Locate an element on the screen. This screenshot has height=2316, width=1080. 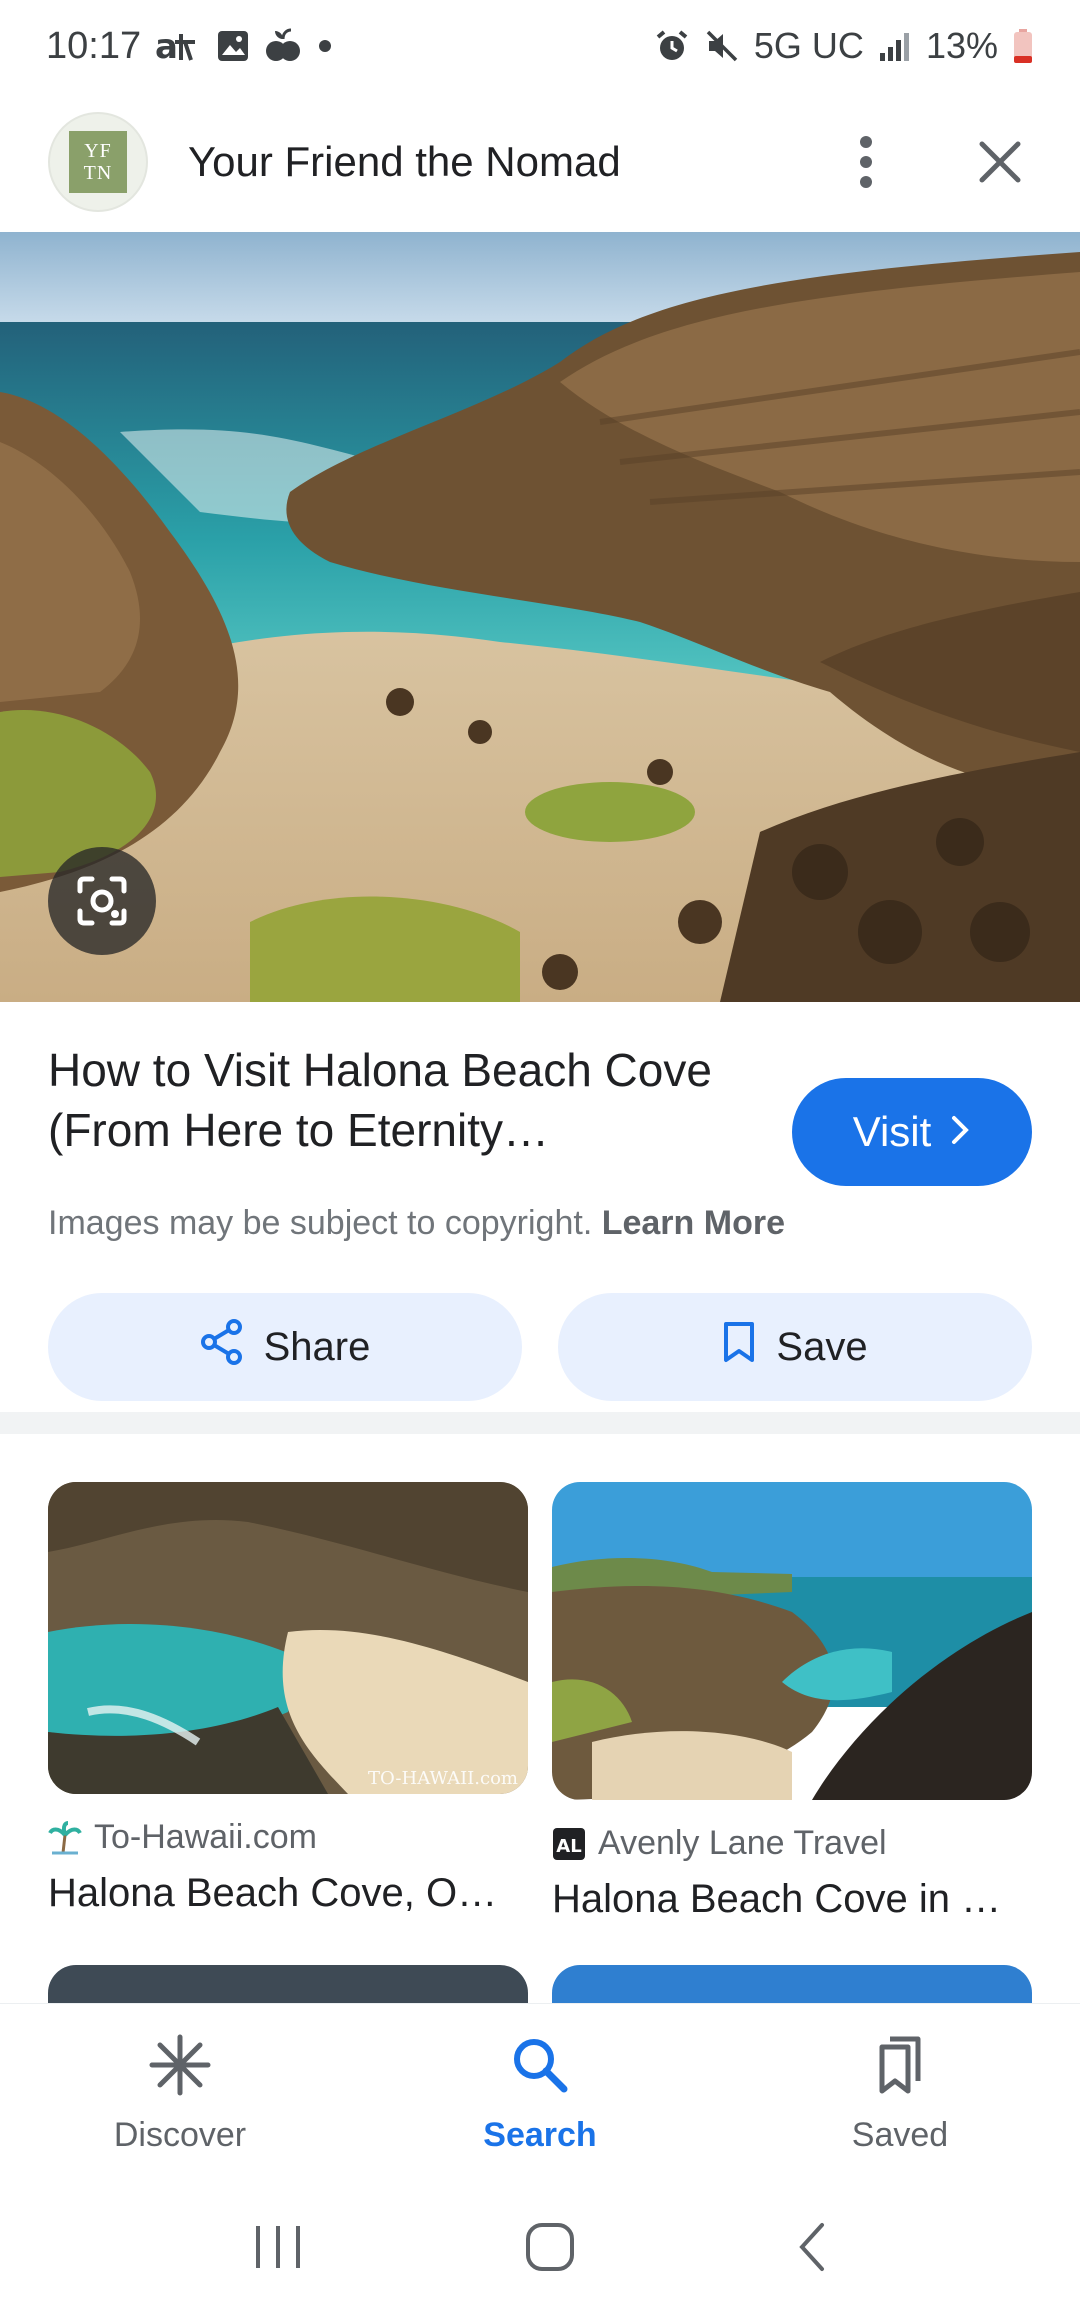
more-vert-icon is located at coordinates (866, 162).